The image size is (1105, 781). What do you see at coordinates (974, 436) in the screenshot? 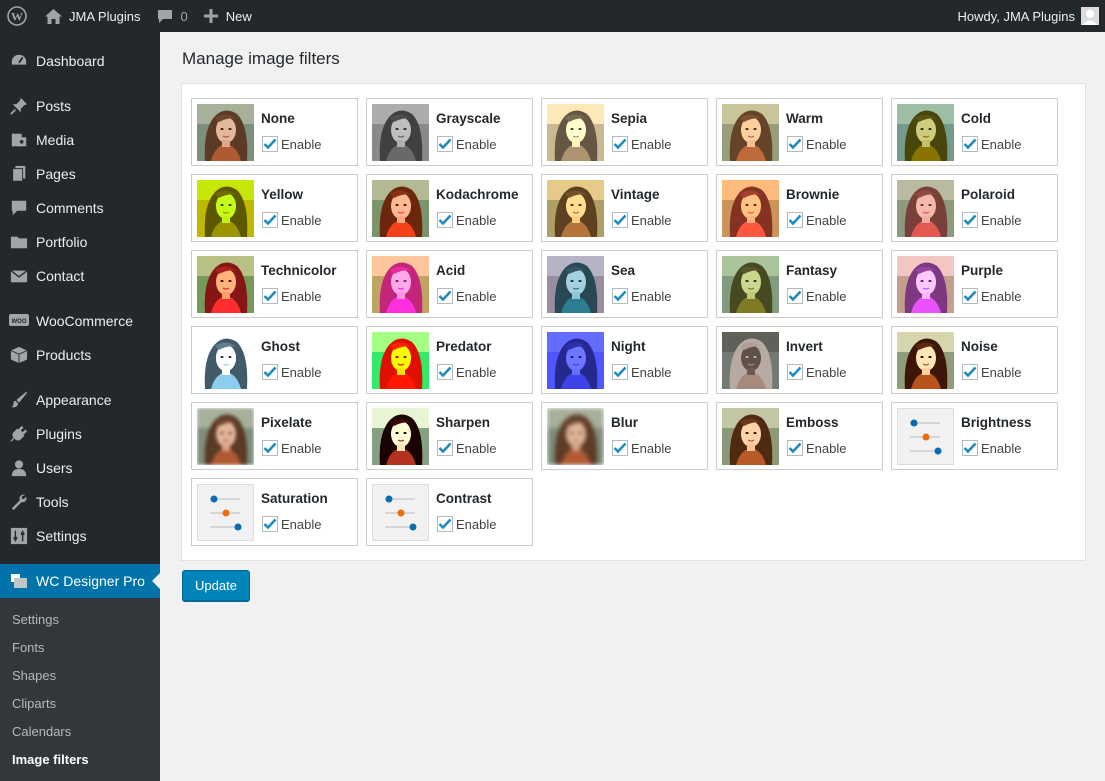
I see `filter-card-brightness: Brightness Enable` at bounding box center [974, 436].